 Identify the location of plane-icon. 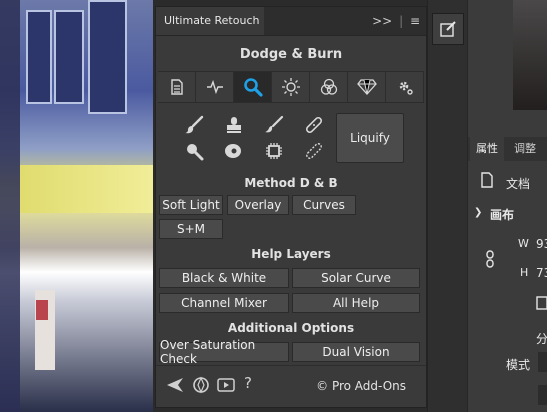
(175, 387).